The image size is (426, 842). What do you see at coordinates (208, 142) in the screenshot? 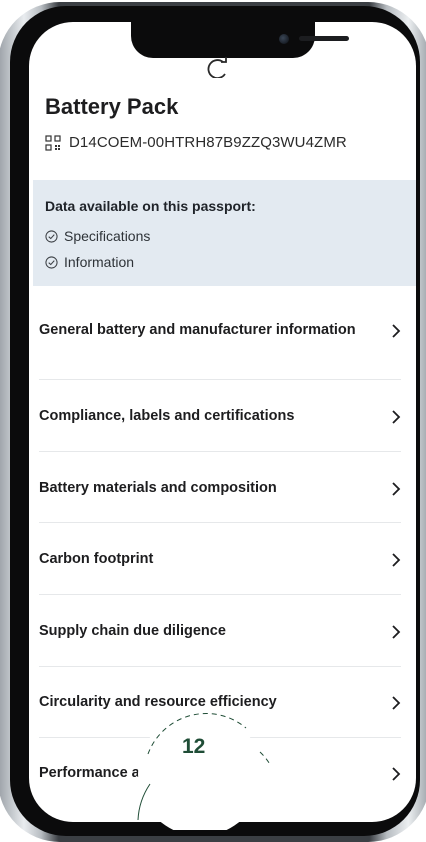
I see `passport-id-text: D14COEM-00HTRH87B9ZZQ3WU4ZMR` at bounding box center [208, 142].